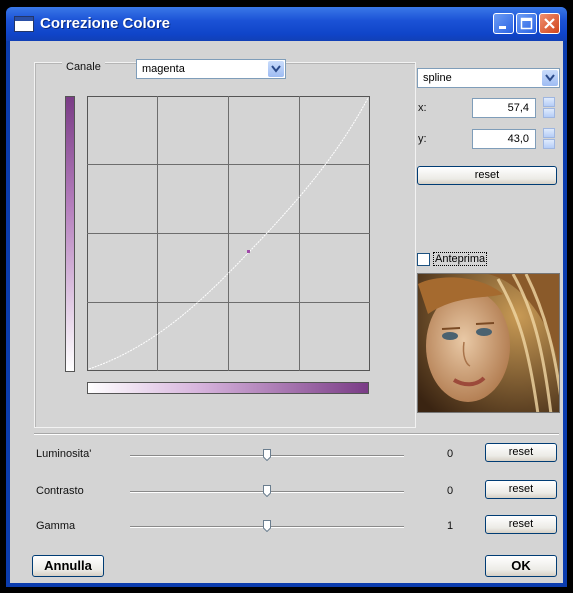  Describe the element at coordinates (450, 491) in the screenshot. I see `contrast-value: 0` at that location.